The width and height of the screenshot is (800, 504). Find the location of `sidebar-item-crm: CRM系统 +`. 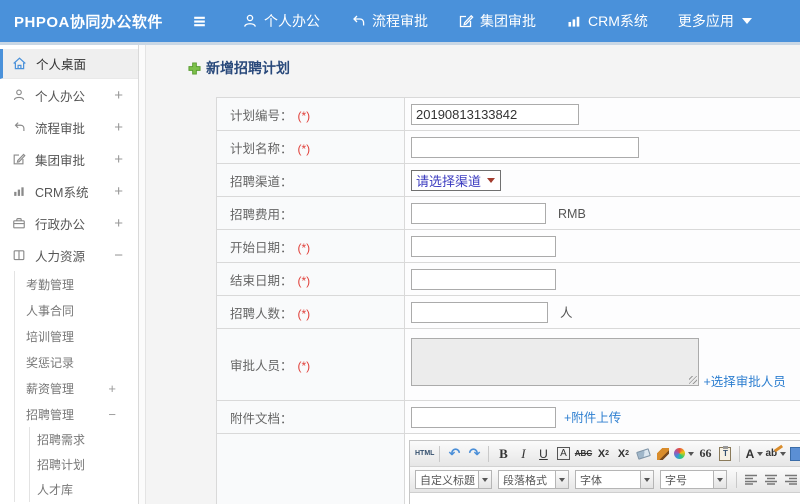

sidebar-item-crm: CRM系统 + is located at coordinates (69, 191).